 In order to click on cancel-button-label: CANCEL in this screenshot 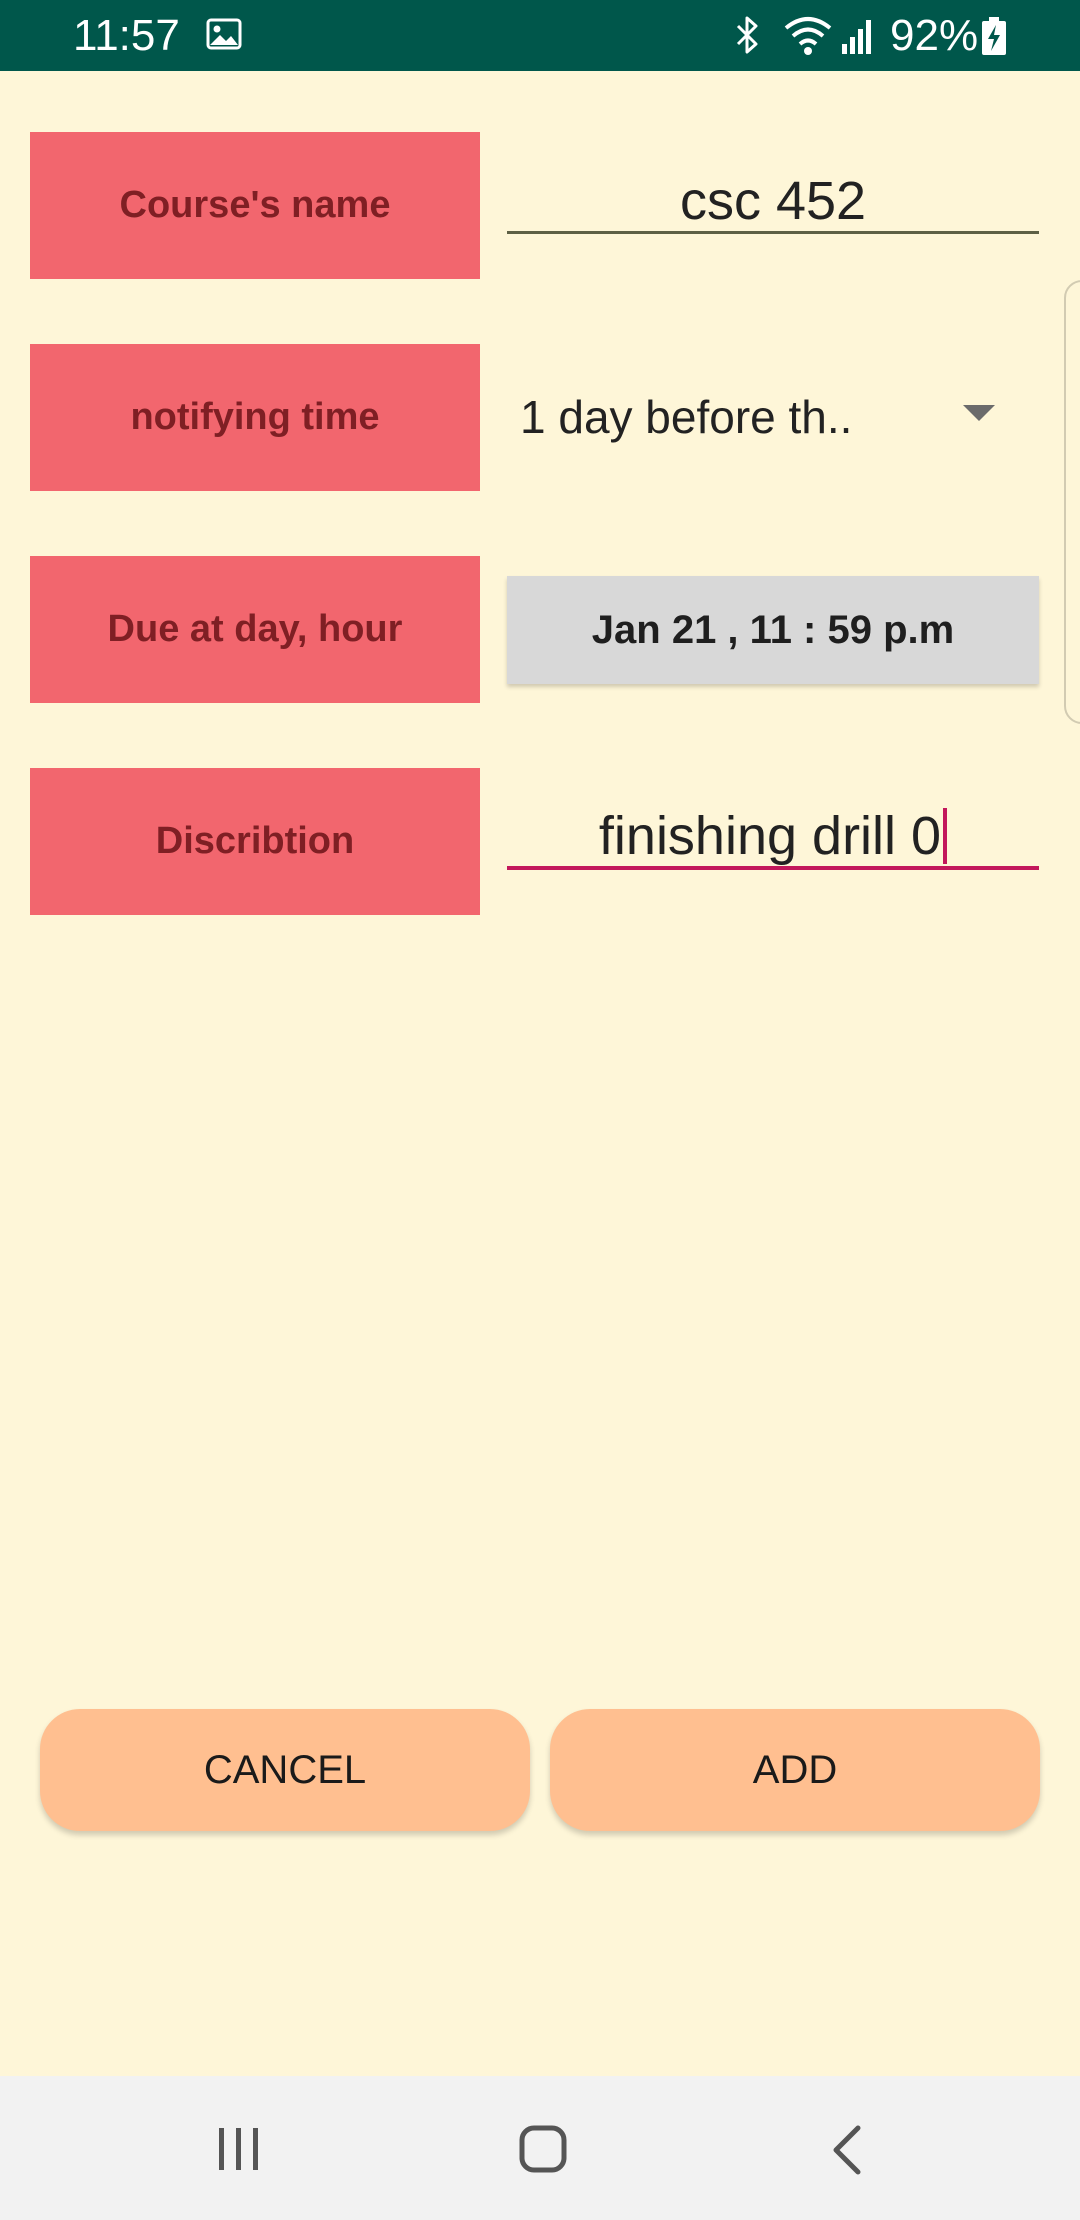, I will do `click(285, 1769)`.